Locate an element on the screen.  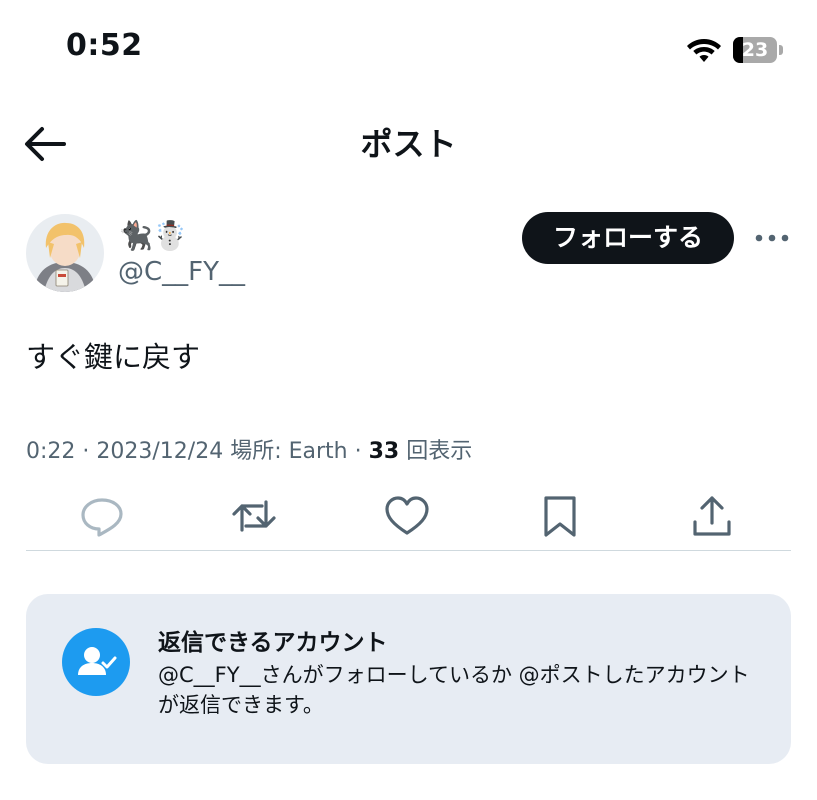
user-check-icon is located at coordinates (96, 662).